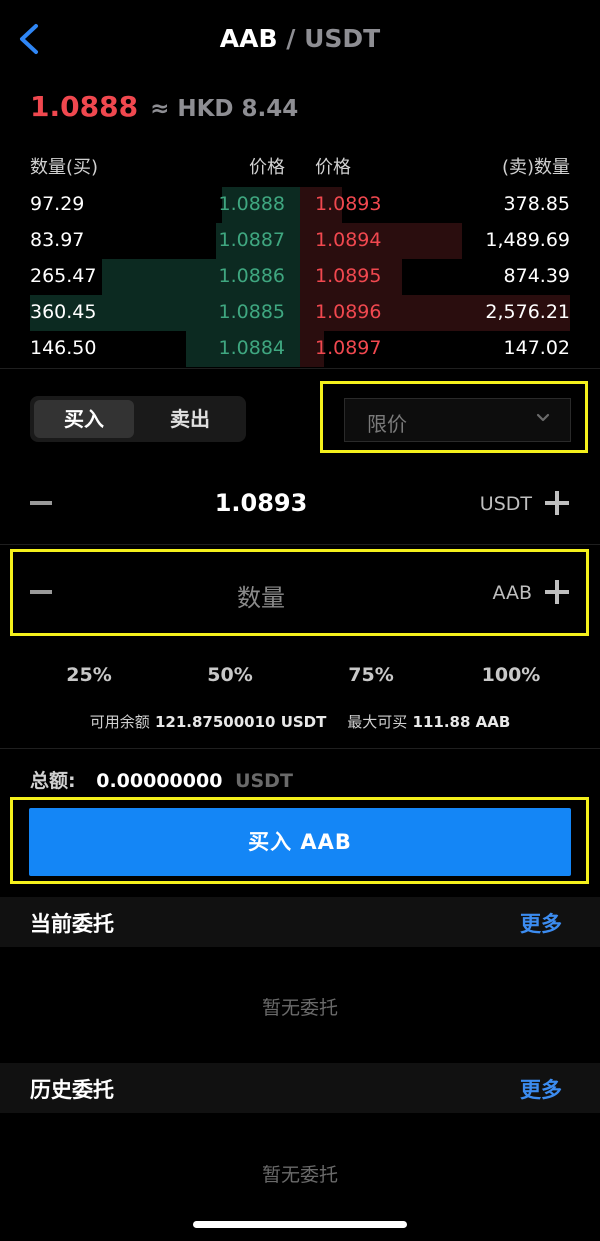  I want to click on ask-qty: 1,489.69, so click(527, 240).